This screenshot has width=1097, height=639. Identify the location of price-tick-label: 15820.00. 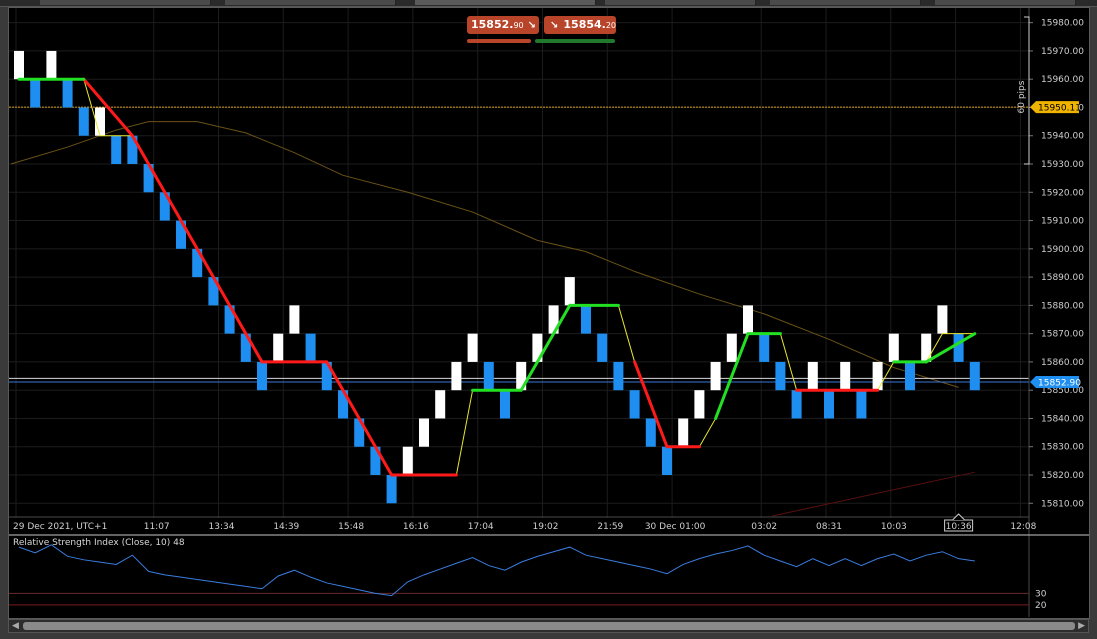
(1062, 476).